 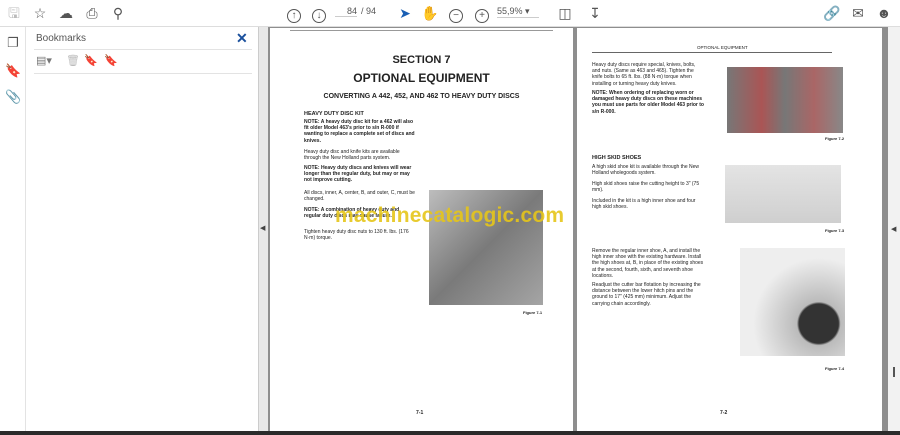 I want to click on page-number: 7-1, so click(x=420, y=413).